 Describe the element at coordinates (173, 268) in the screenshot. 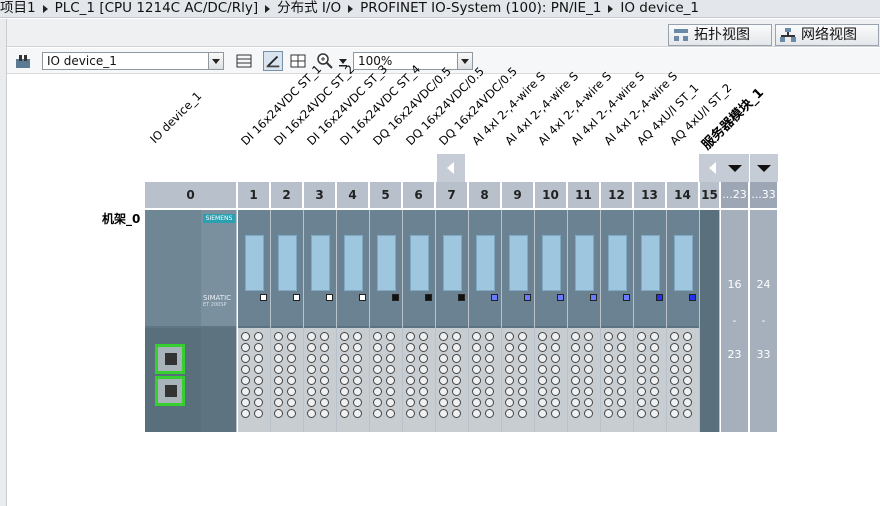

I see `interface-module-body` at that location.